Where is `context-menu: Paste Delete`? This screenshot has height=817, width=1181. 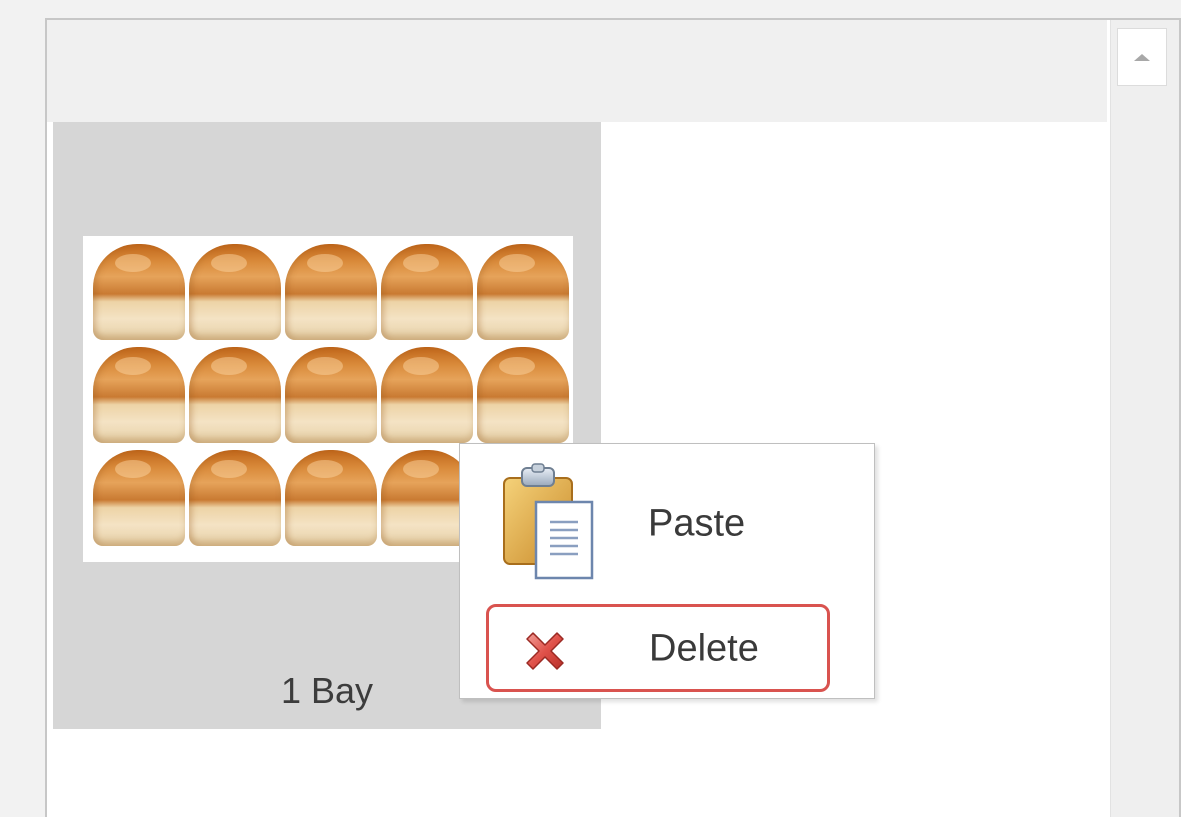 context-menu: Paste Delete is located at coordinates (667, 571).